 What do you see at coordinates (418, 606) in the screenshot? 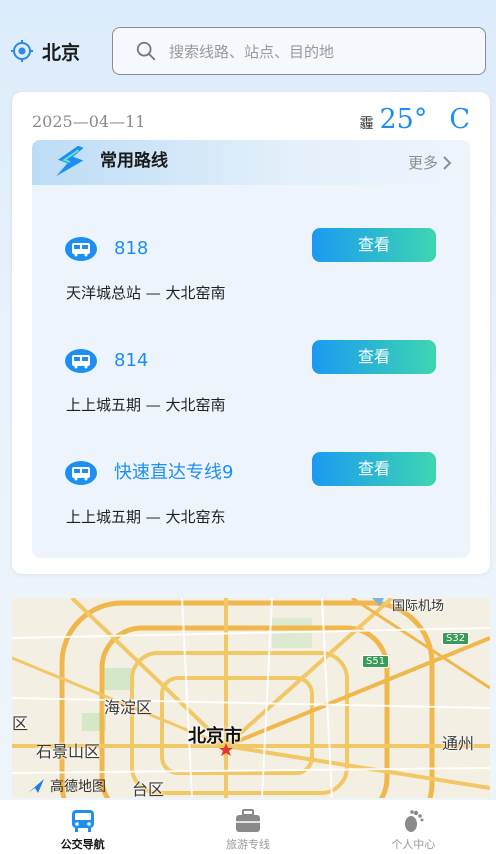
I see `map-label-airport: 国际机场` at bounding box center [418, 606].